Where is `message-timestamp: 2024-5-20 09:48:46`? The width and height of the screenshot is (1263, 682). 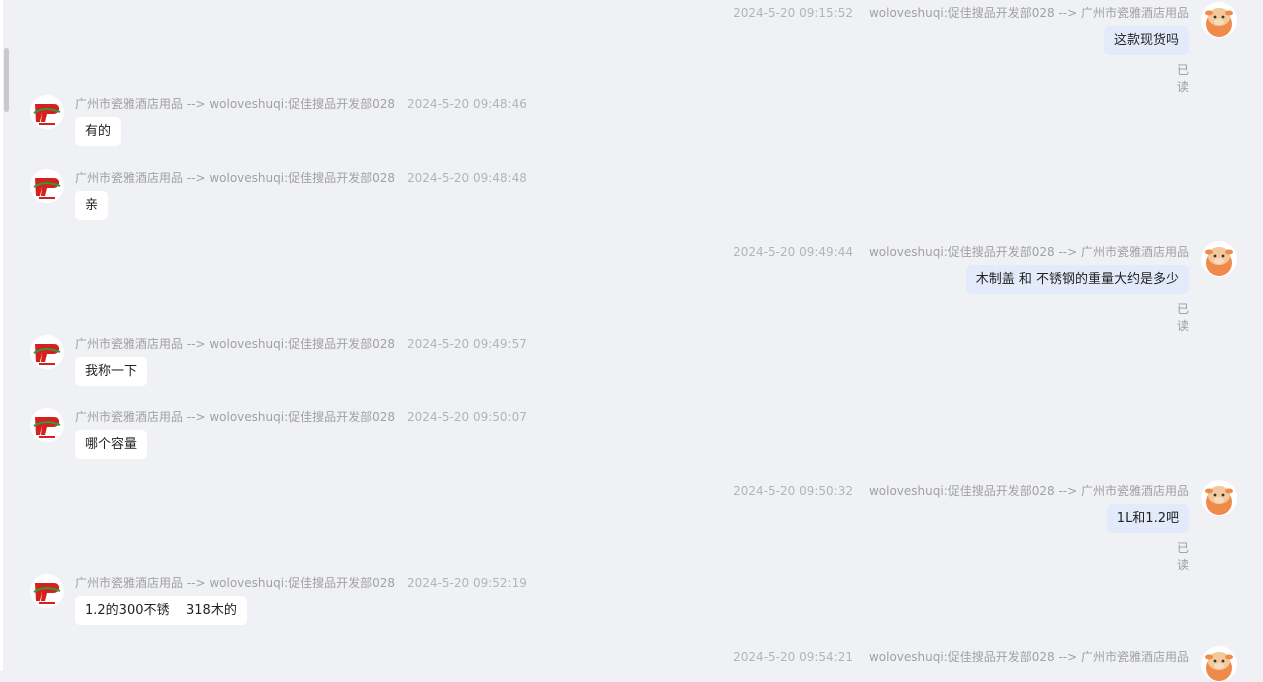
message-timestamp: 2024-5-20 09:48:46 is located at coordinates (467, 104).